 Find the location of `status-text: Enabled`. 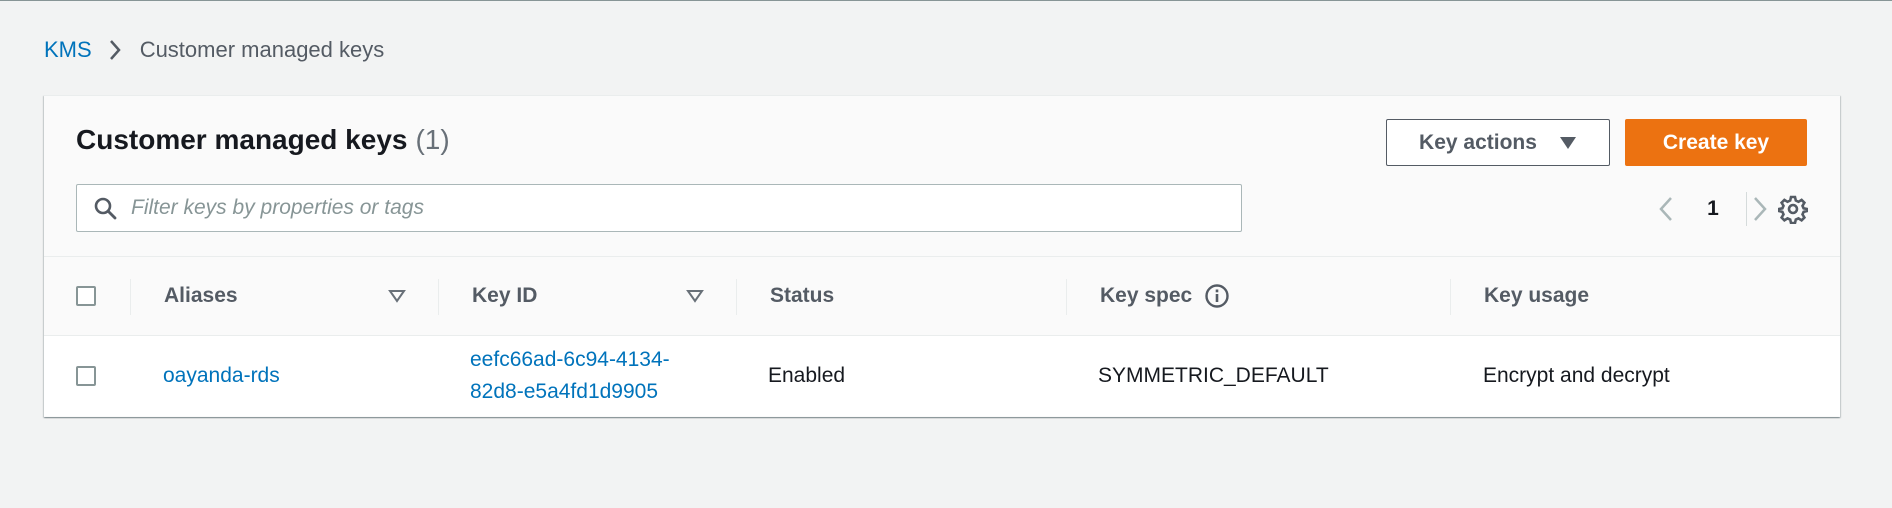

status-text: Enabled is located at coordinates (807, 375).